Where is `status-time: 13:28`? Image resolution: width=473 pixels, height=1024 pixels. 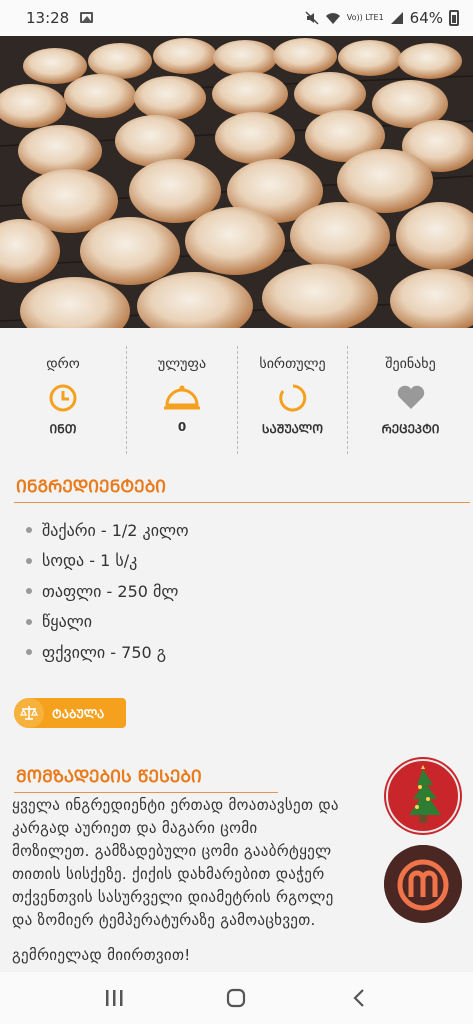
status-time: 13:28 is located at coordinates (48, 18).